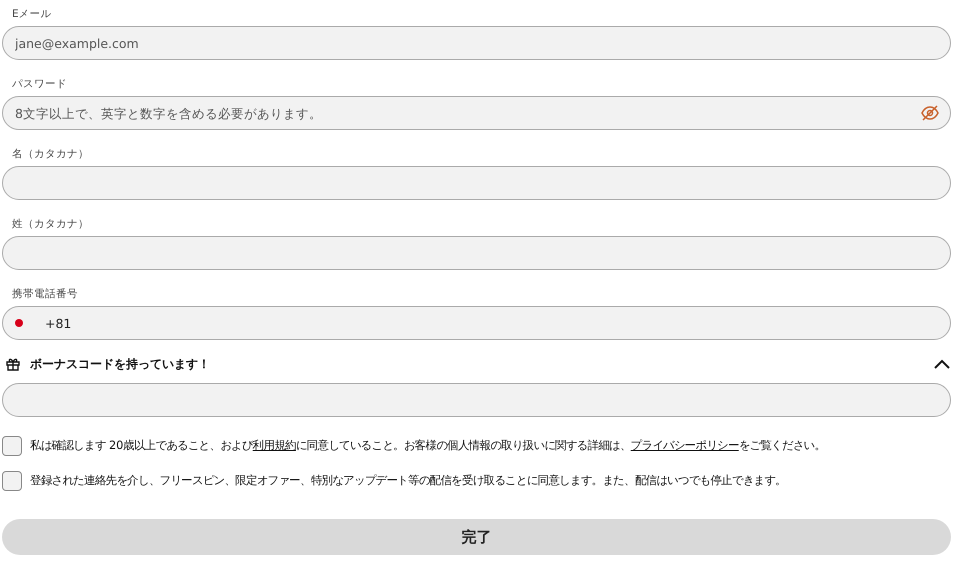  What do you see at coordinates (274, 445) in the screenshot?
I see `link: 利用規約` at bounding box center [274, 445].